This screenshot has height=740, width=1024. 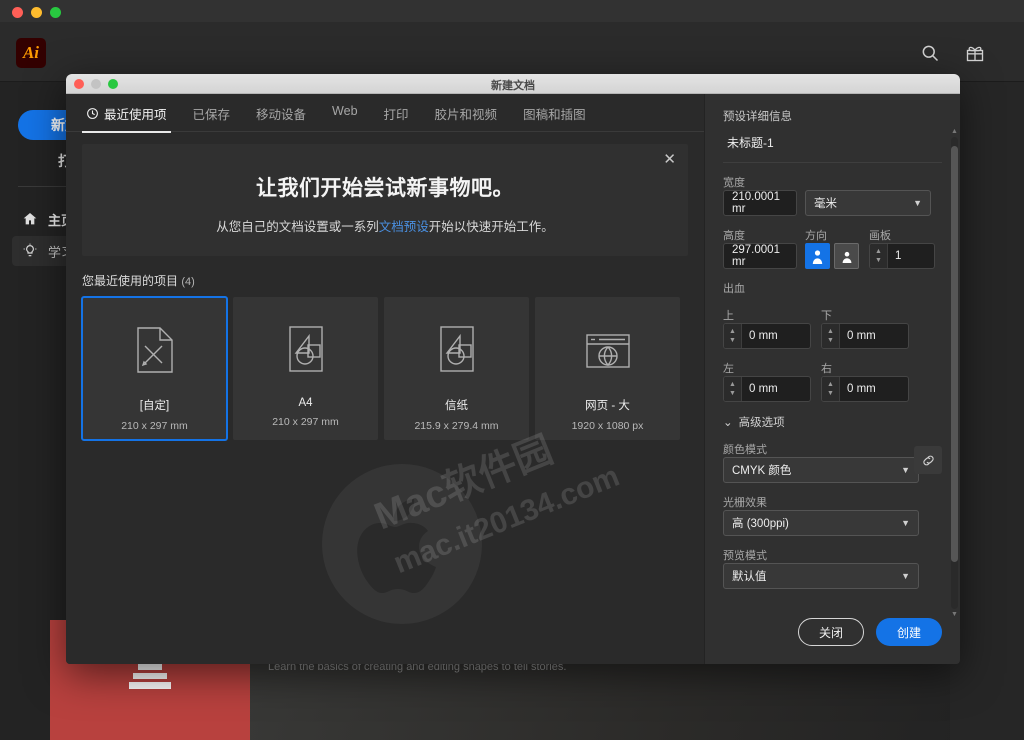 What do you see at coordinates (954, 614) in the screenshot?
I see `scroll-down-icon: ▼` at bounding box center [954, 614].